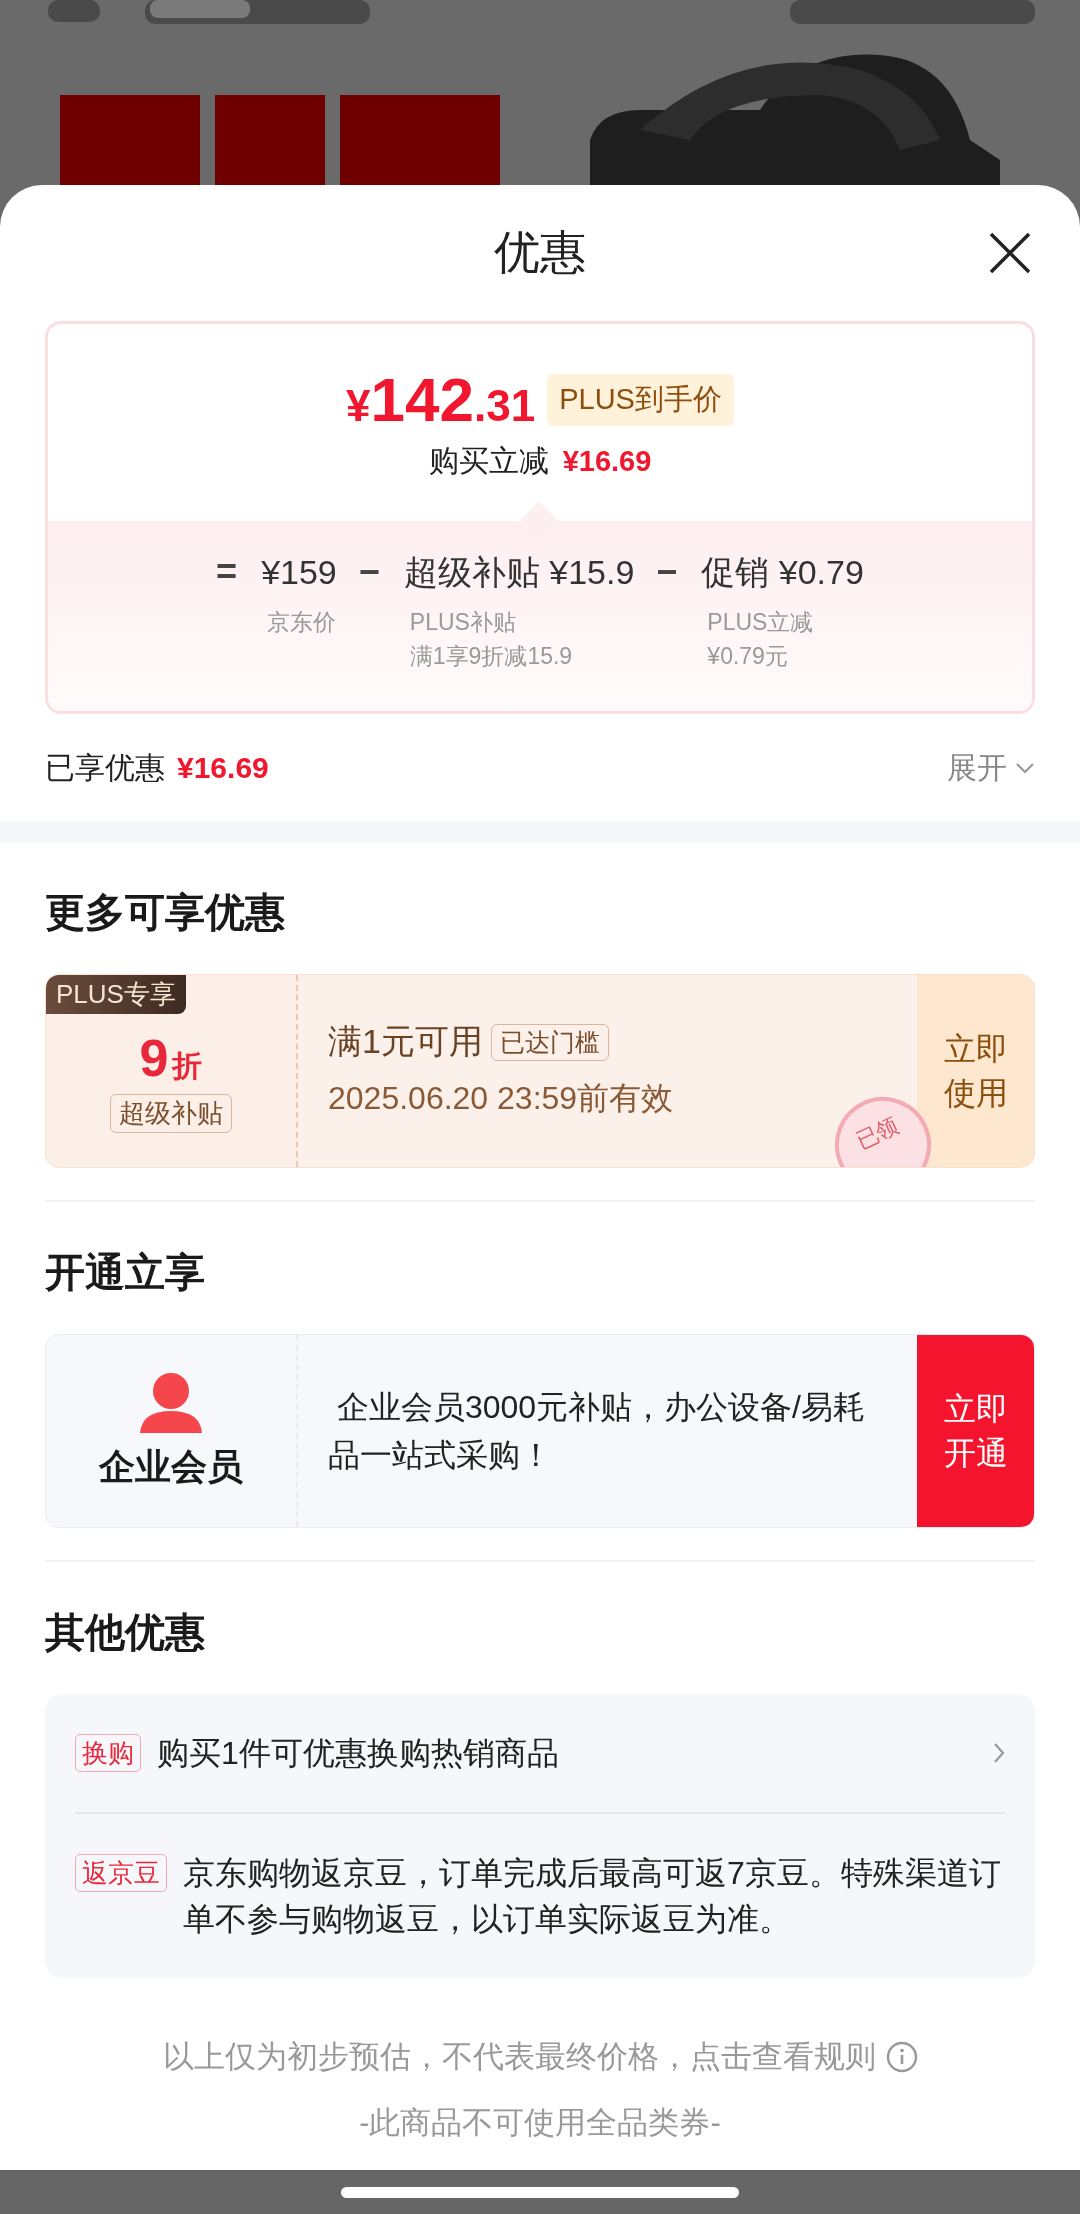 This screenshot has height=2214, width=1080. I want to click on expand-link: 展开, so click(977, 768).